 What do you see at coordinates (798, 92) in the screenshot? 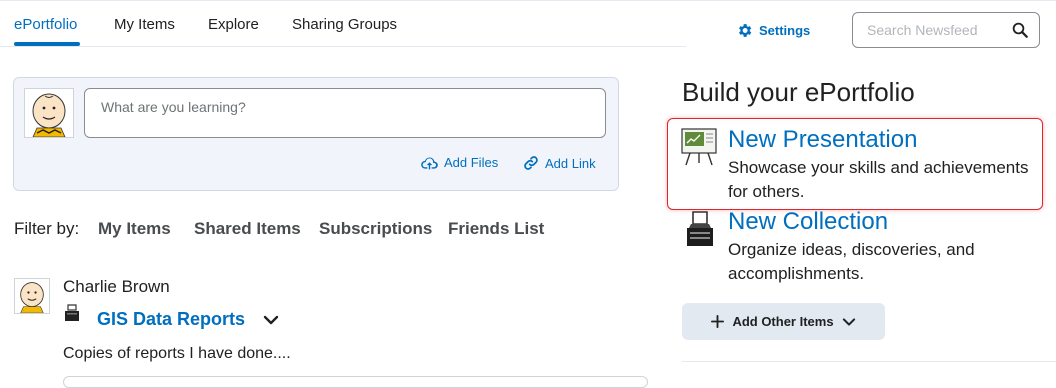
I see `build-title: Build your ePortfolio` at bounding box center [798, 92].